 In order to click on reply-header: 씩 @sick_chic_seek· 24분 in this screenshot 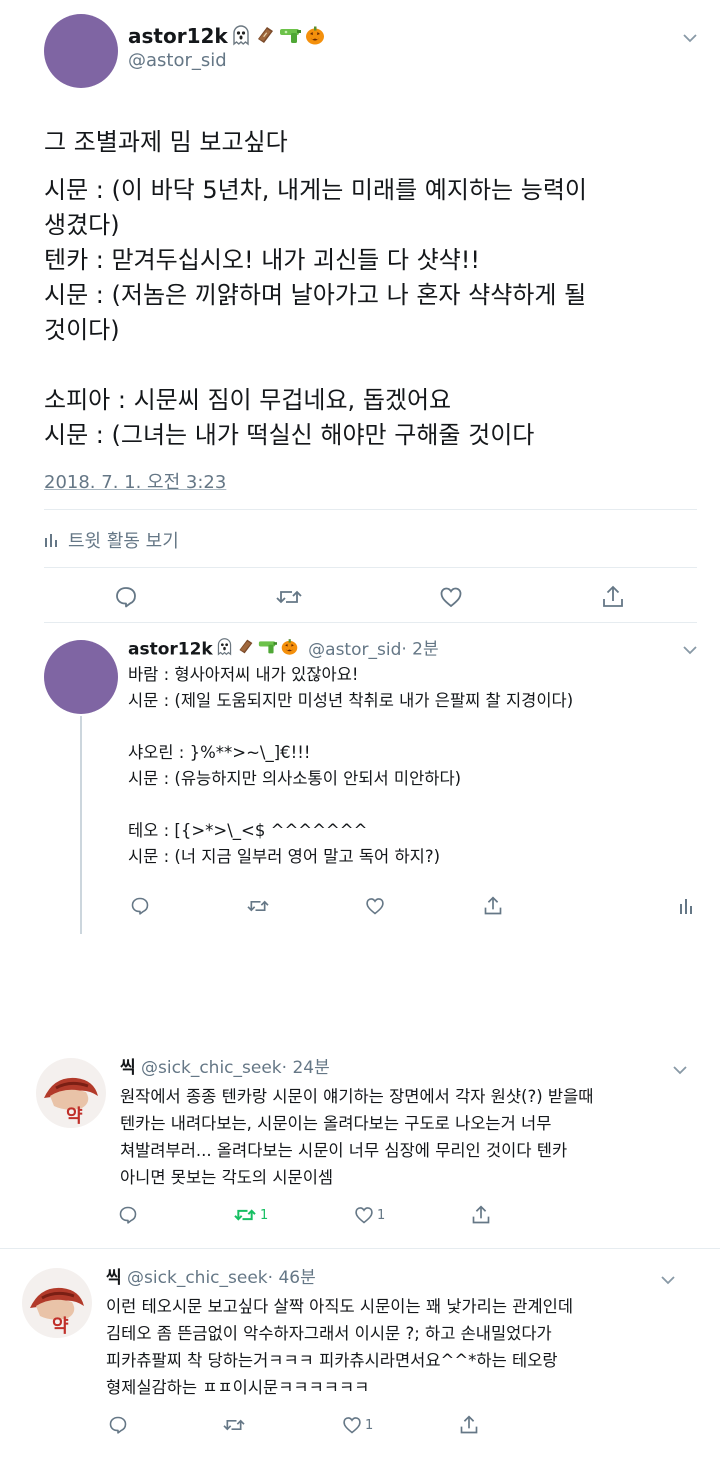, I will do `click(225, 1068)`.